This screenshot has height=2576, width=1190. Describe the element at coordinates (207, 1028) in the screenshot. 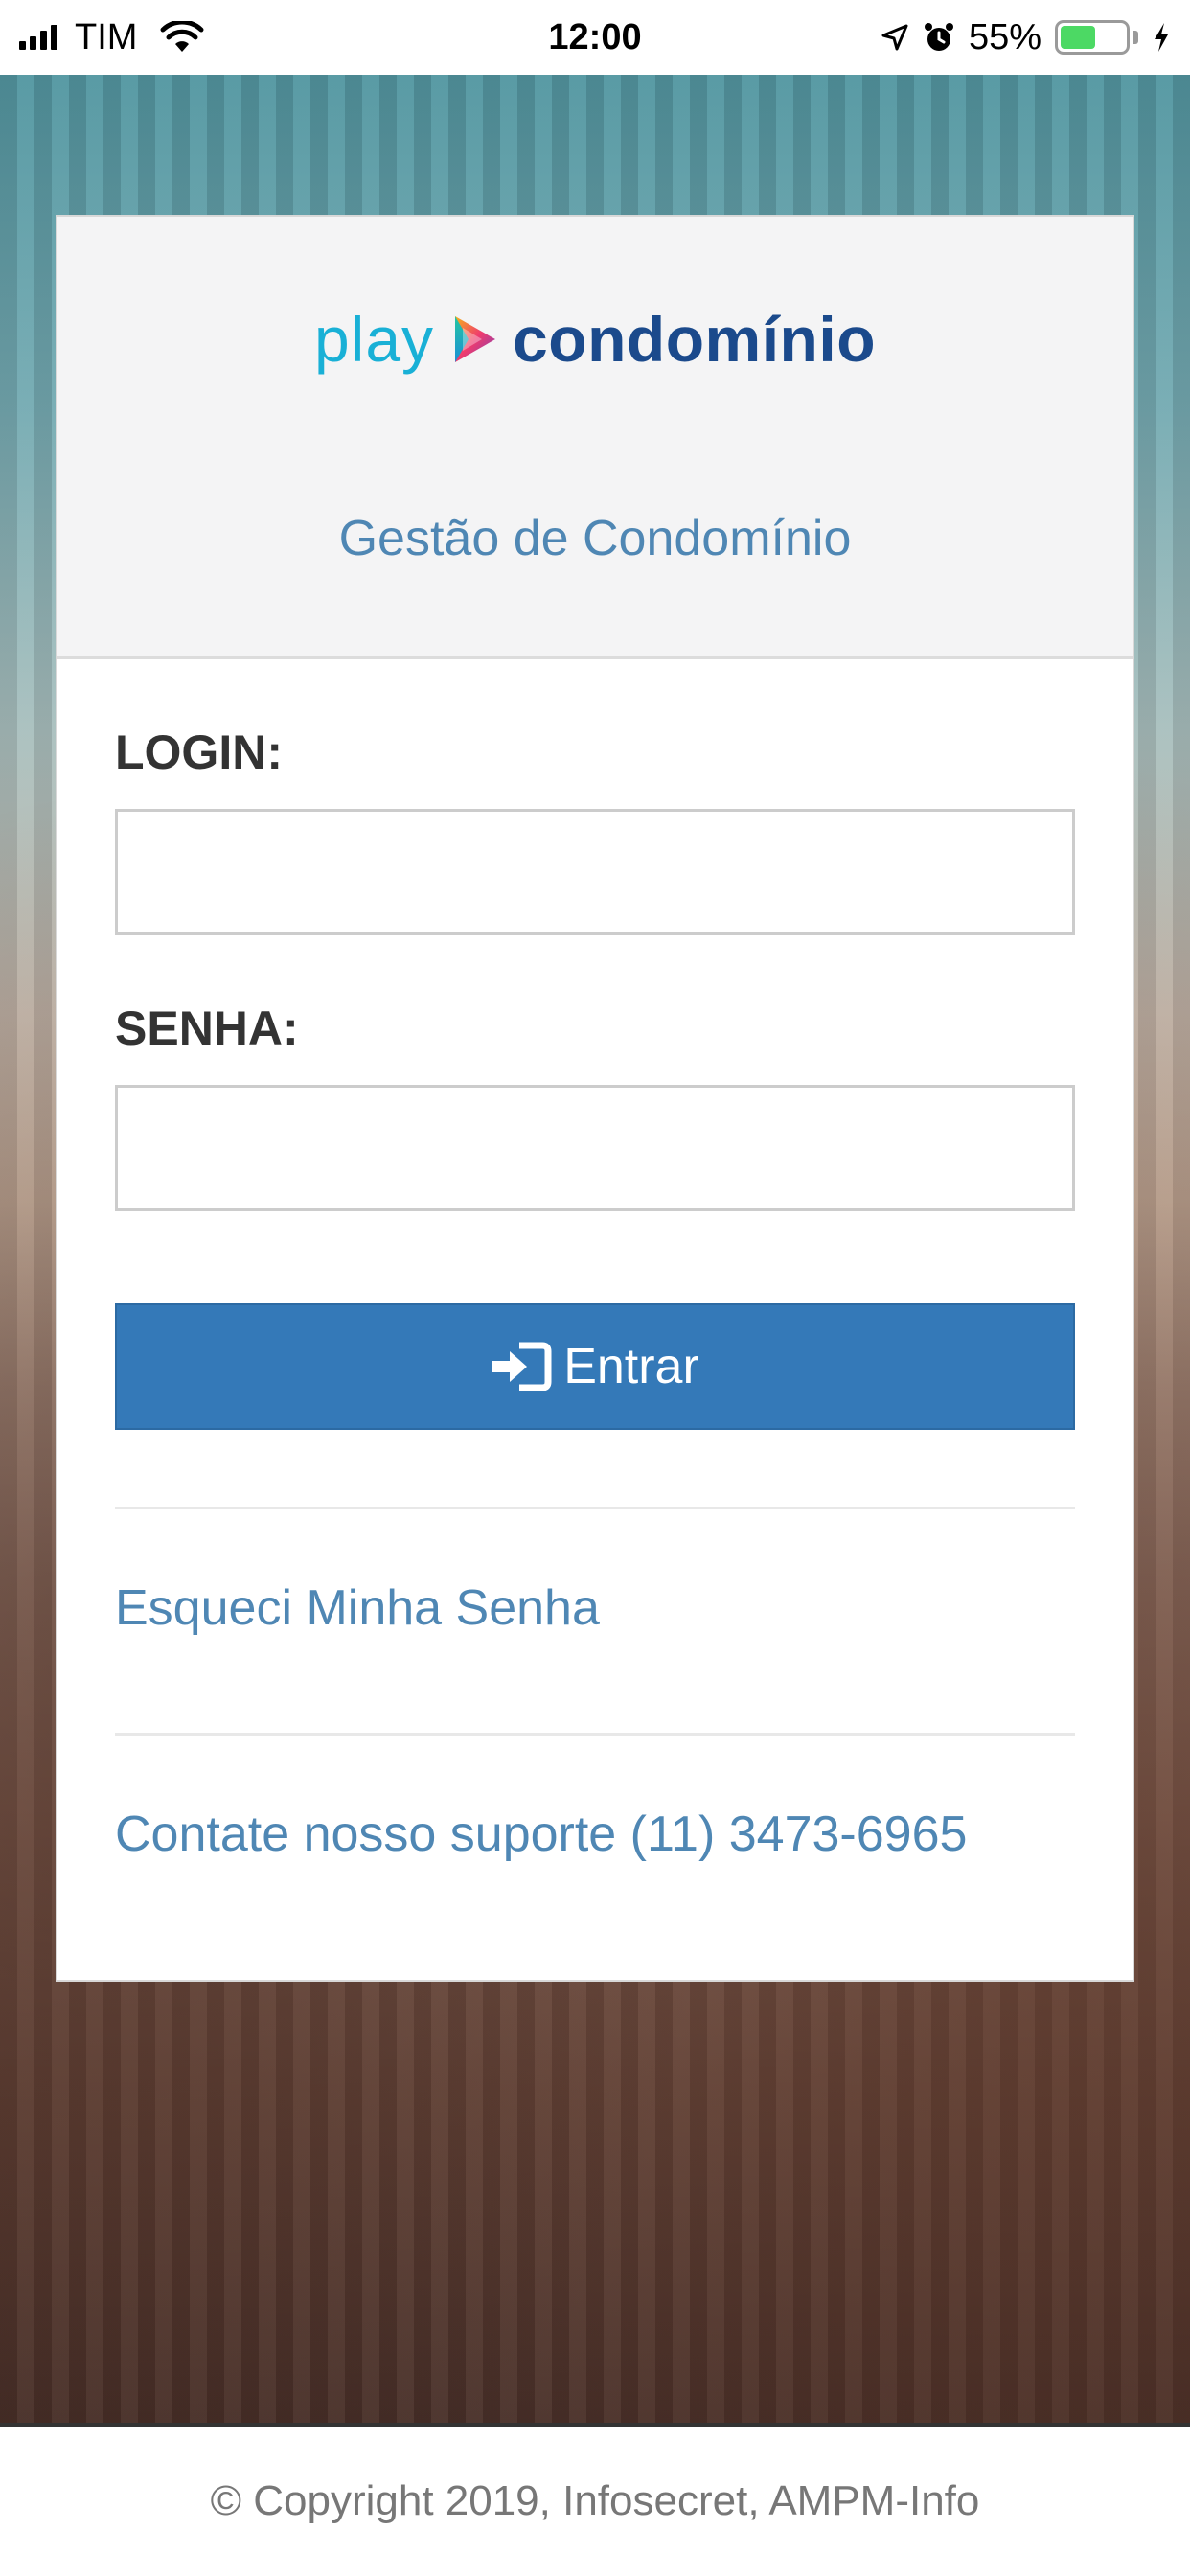

I see `password-label: SENHA:` at that location.